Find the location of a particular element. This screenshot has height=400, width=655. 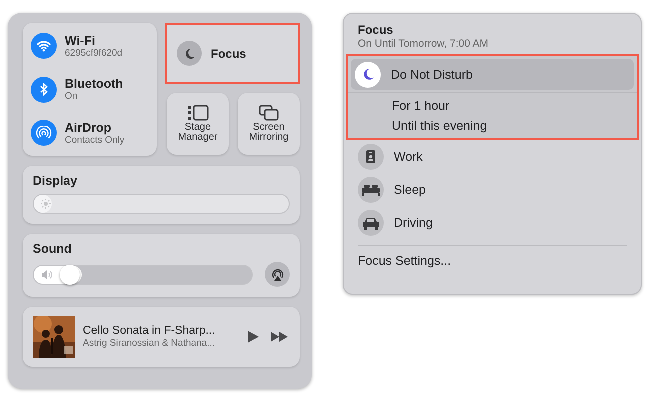

bed-icon is located at coordinates (371, 190).